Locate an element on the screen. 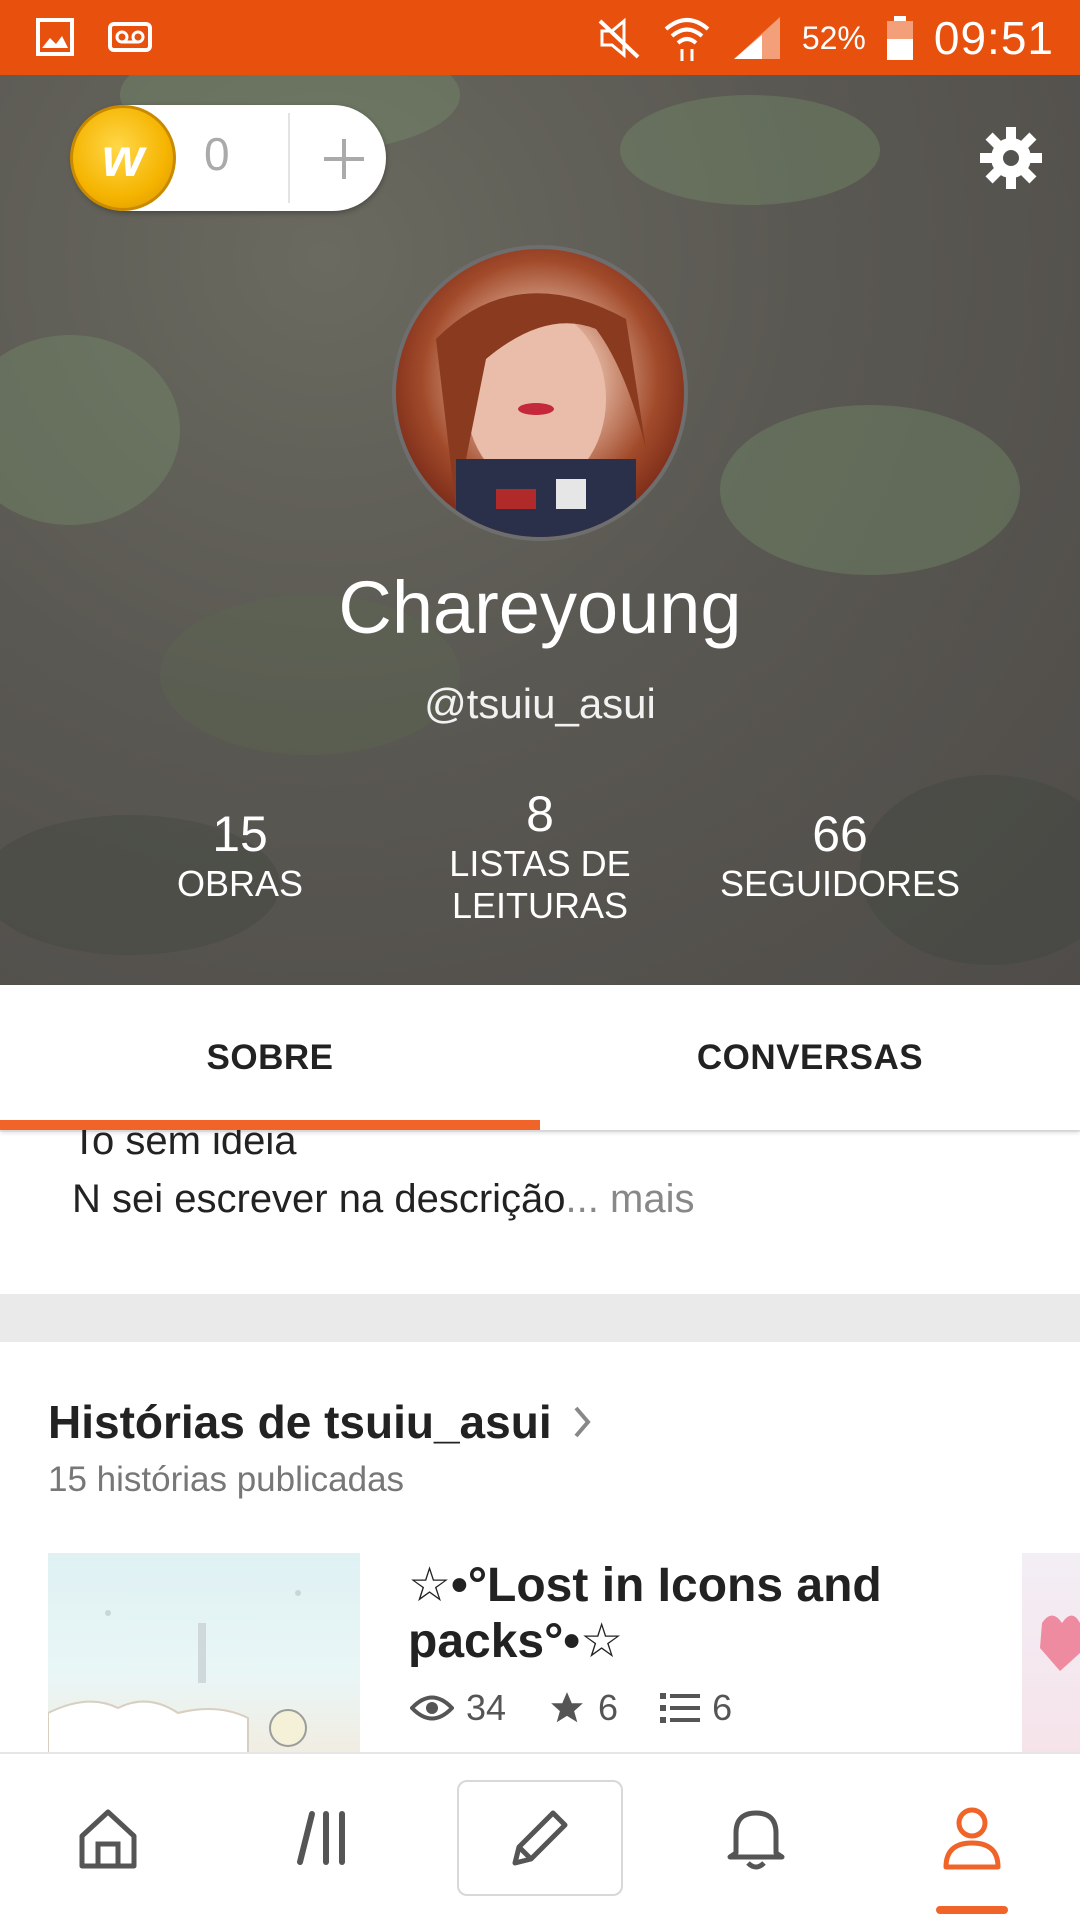  username-handle: @tsuiu_asui is located at coordinates (540, 703).